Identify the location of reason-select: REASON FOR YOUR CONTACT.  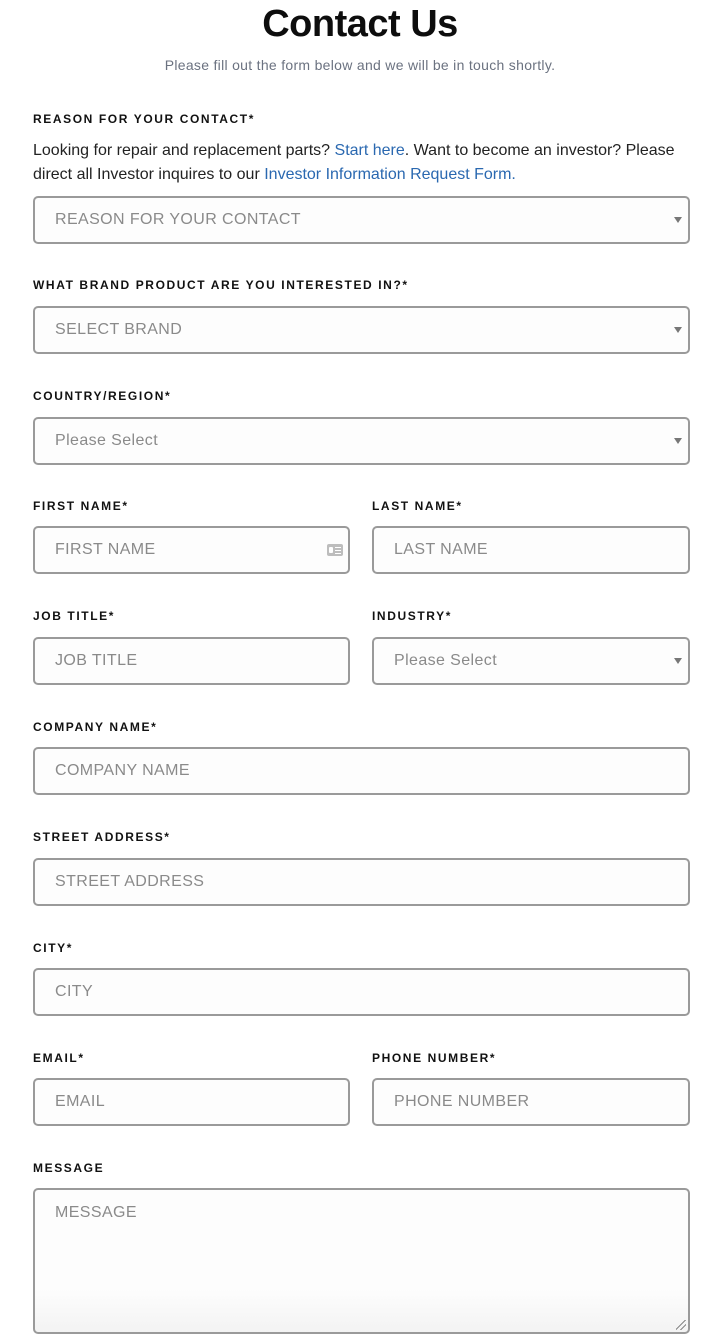
(361, 220).